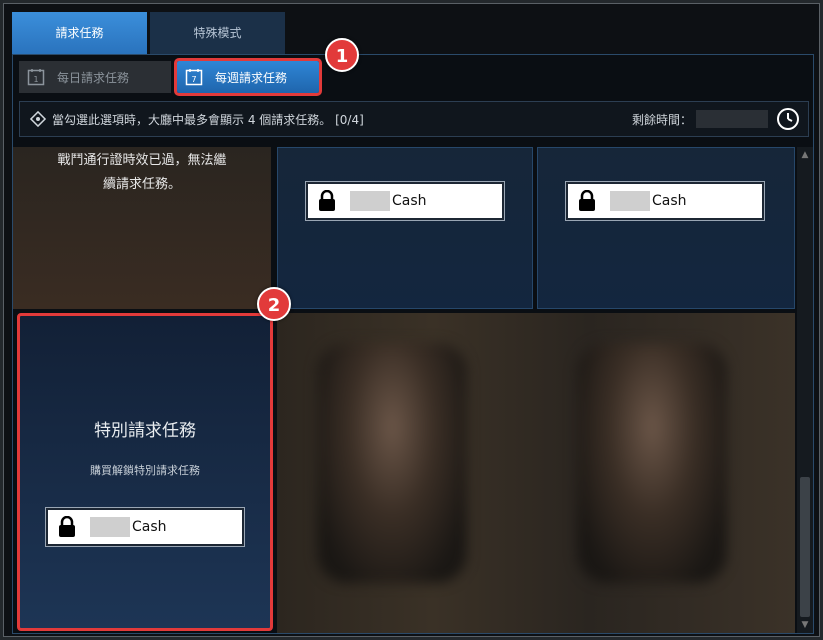  What do you see at coordinates (172, 77) in the screenshot?
I see `sub-tabs: 1 每日請求任務 7 每週請求任務` at bounding box center [172, 77].